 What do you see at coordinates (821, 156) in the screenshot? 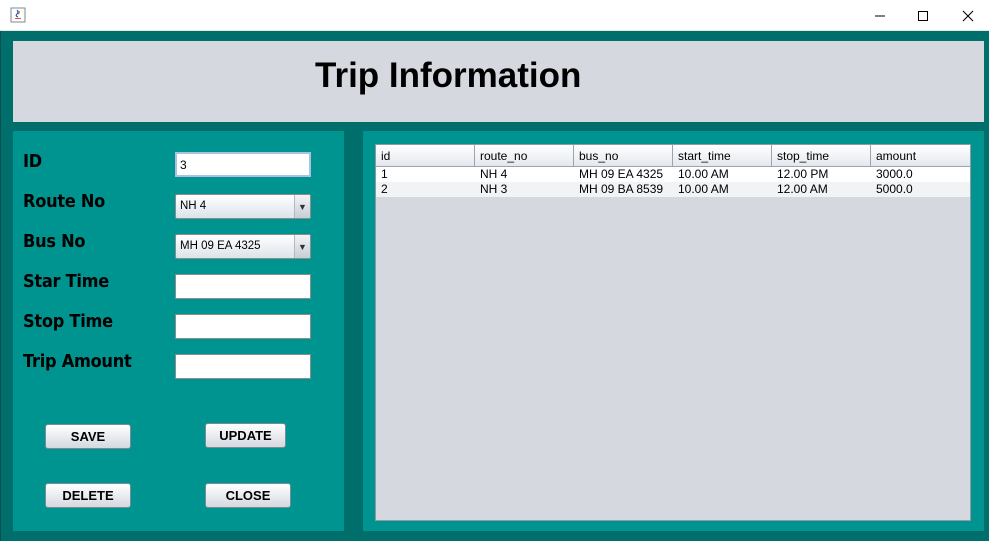
I see `column-header-stop-time: stop_time` at bounding box center [821, 156].